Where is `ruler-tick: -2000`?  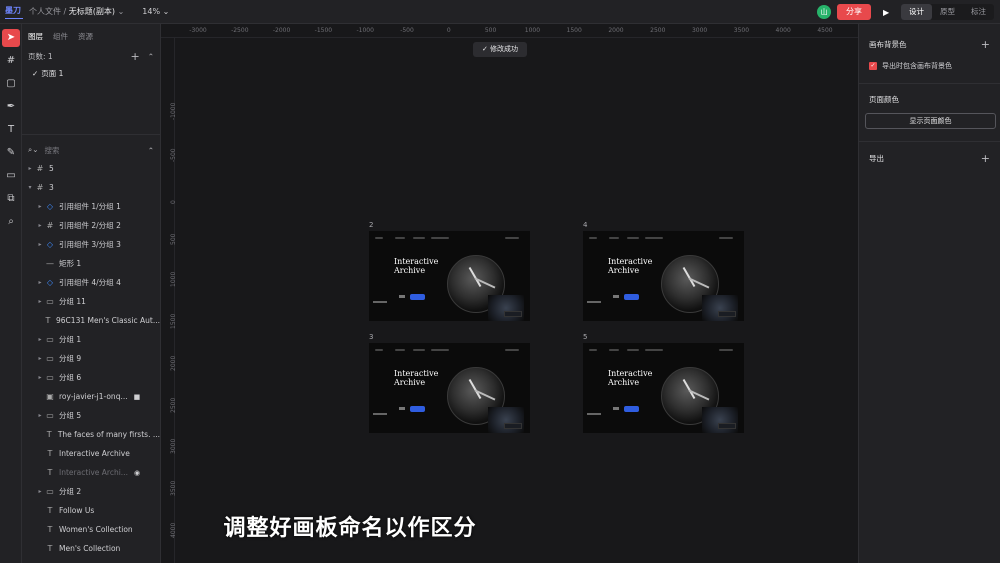 ruler-tick: -2000 is located at coordinates (281, 30).